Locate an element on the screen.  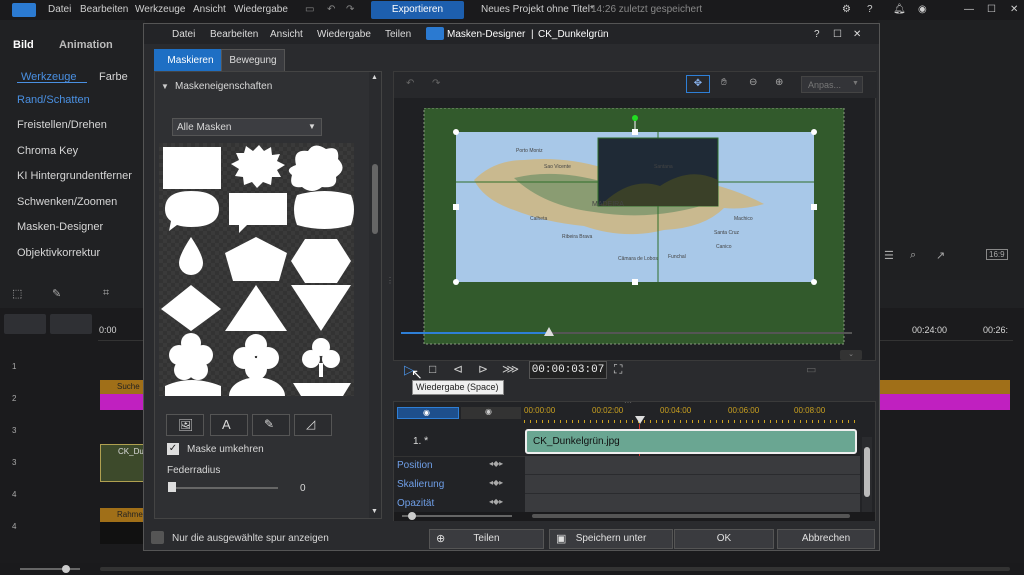
mask-clip: CK_Dunkelgrün.jpg is located at coordinates (691, 441).